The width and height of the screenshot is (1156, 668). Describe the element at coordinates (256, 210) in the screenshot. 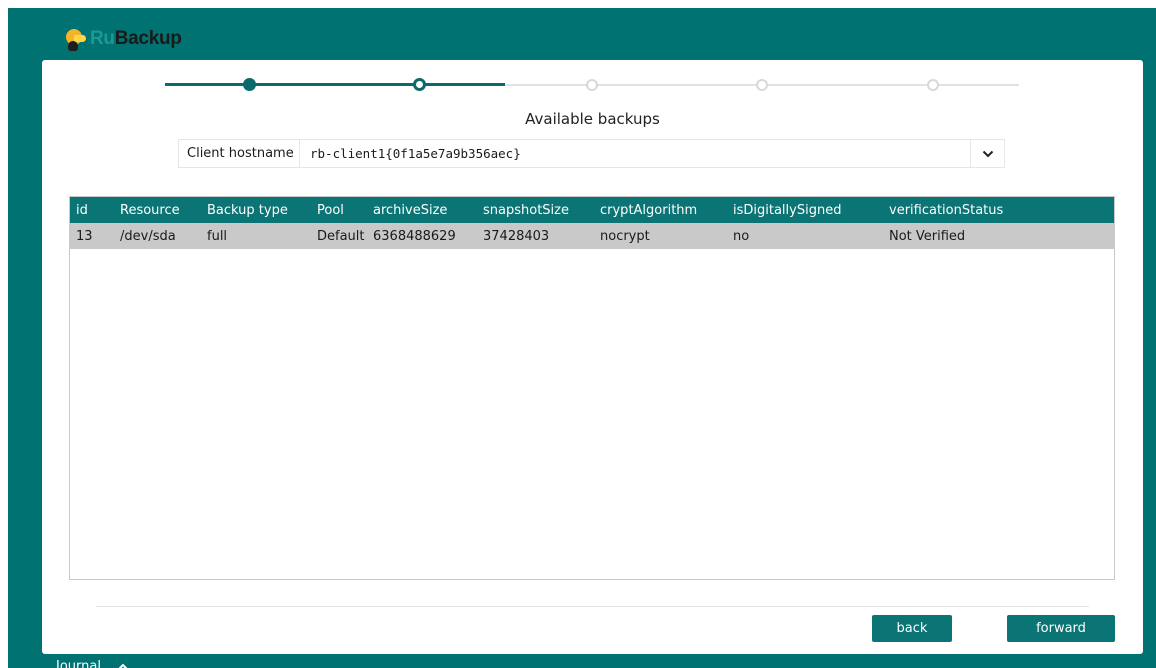

I see `column-header-backup-type: Backup type` at that location.